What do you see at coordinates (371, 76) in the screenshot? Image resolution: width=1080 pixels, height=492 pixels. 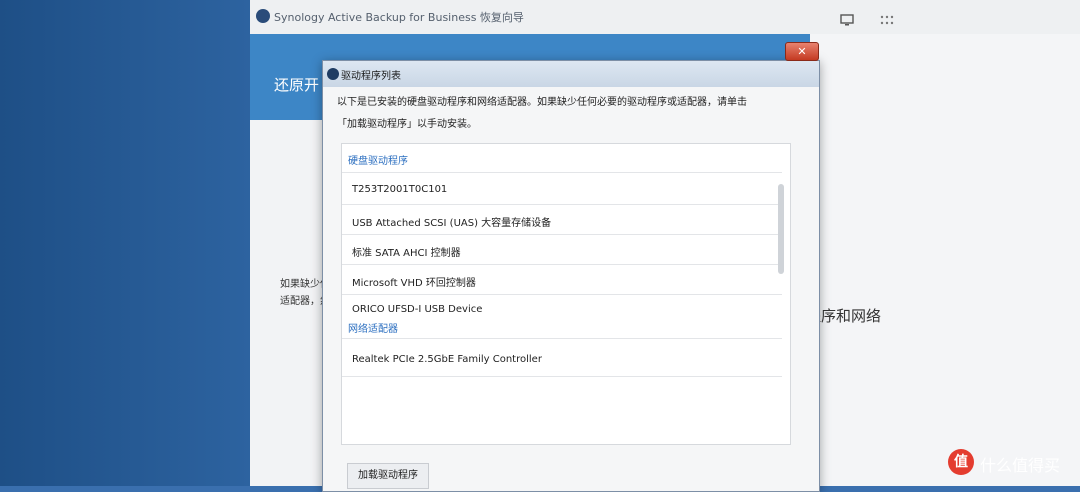 I see `dialog-title: 驱动程序列表` at bounding box center [371, 76].